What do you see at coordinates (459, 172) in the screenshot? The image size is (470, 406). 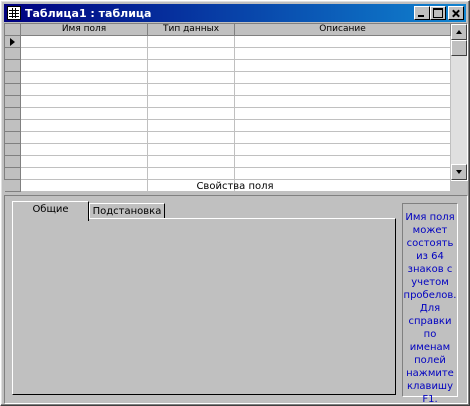 I see `scroll-down-arrow-icon` at bounding box center [459, 172].